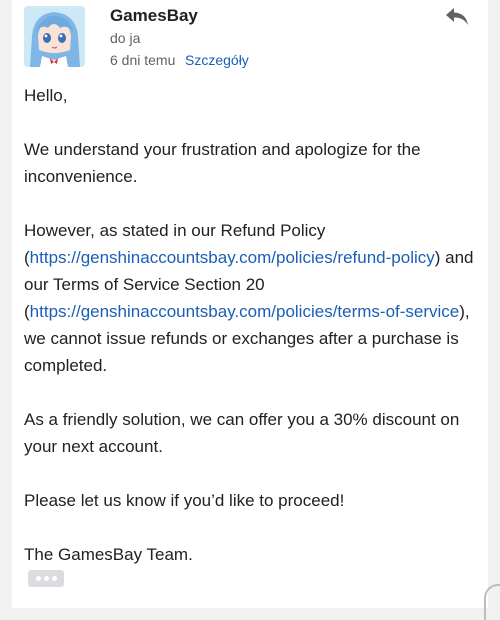  What do you see at coordinates (108, 554) in the screenshot?
I see `signature: The GamesBay Team.` at bounding box center [108, 554].